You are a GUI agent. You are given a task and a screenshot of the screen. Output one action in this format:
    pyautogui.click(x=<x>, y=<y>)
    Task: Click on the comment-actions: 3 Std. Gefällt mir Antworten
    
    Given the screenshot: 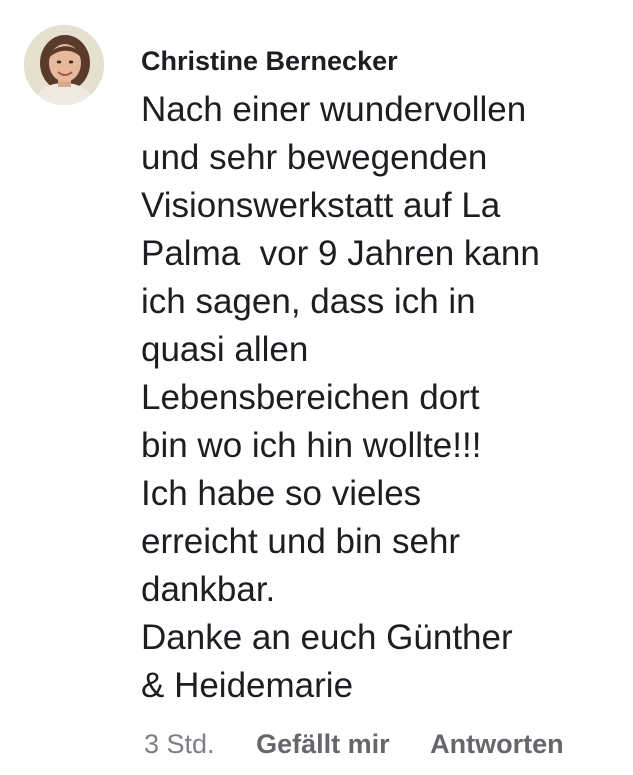 What is the action you would take?
    pyautogui.click(x=354, y=744)
    